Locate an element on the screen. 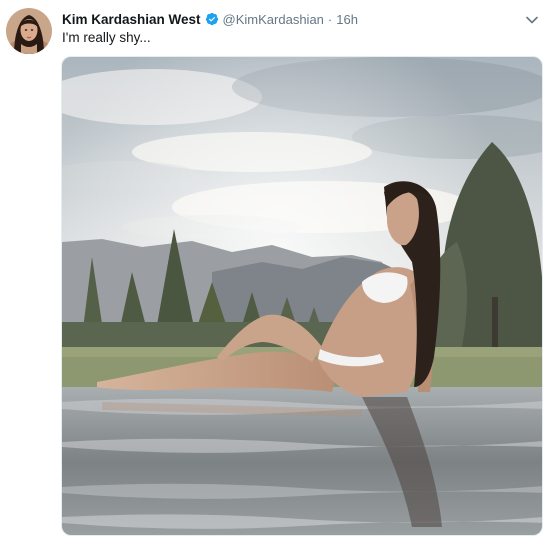 This screenshot has height=542, width=550. avatar-image is located at coordinates (29, 31).